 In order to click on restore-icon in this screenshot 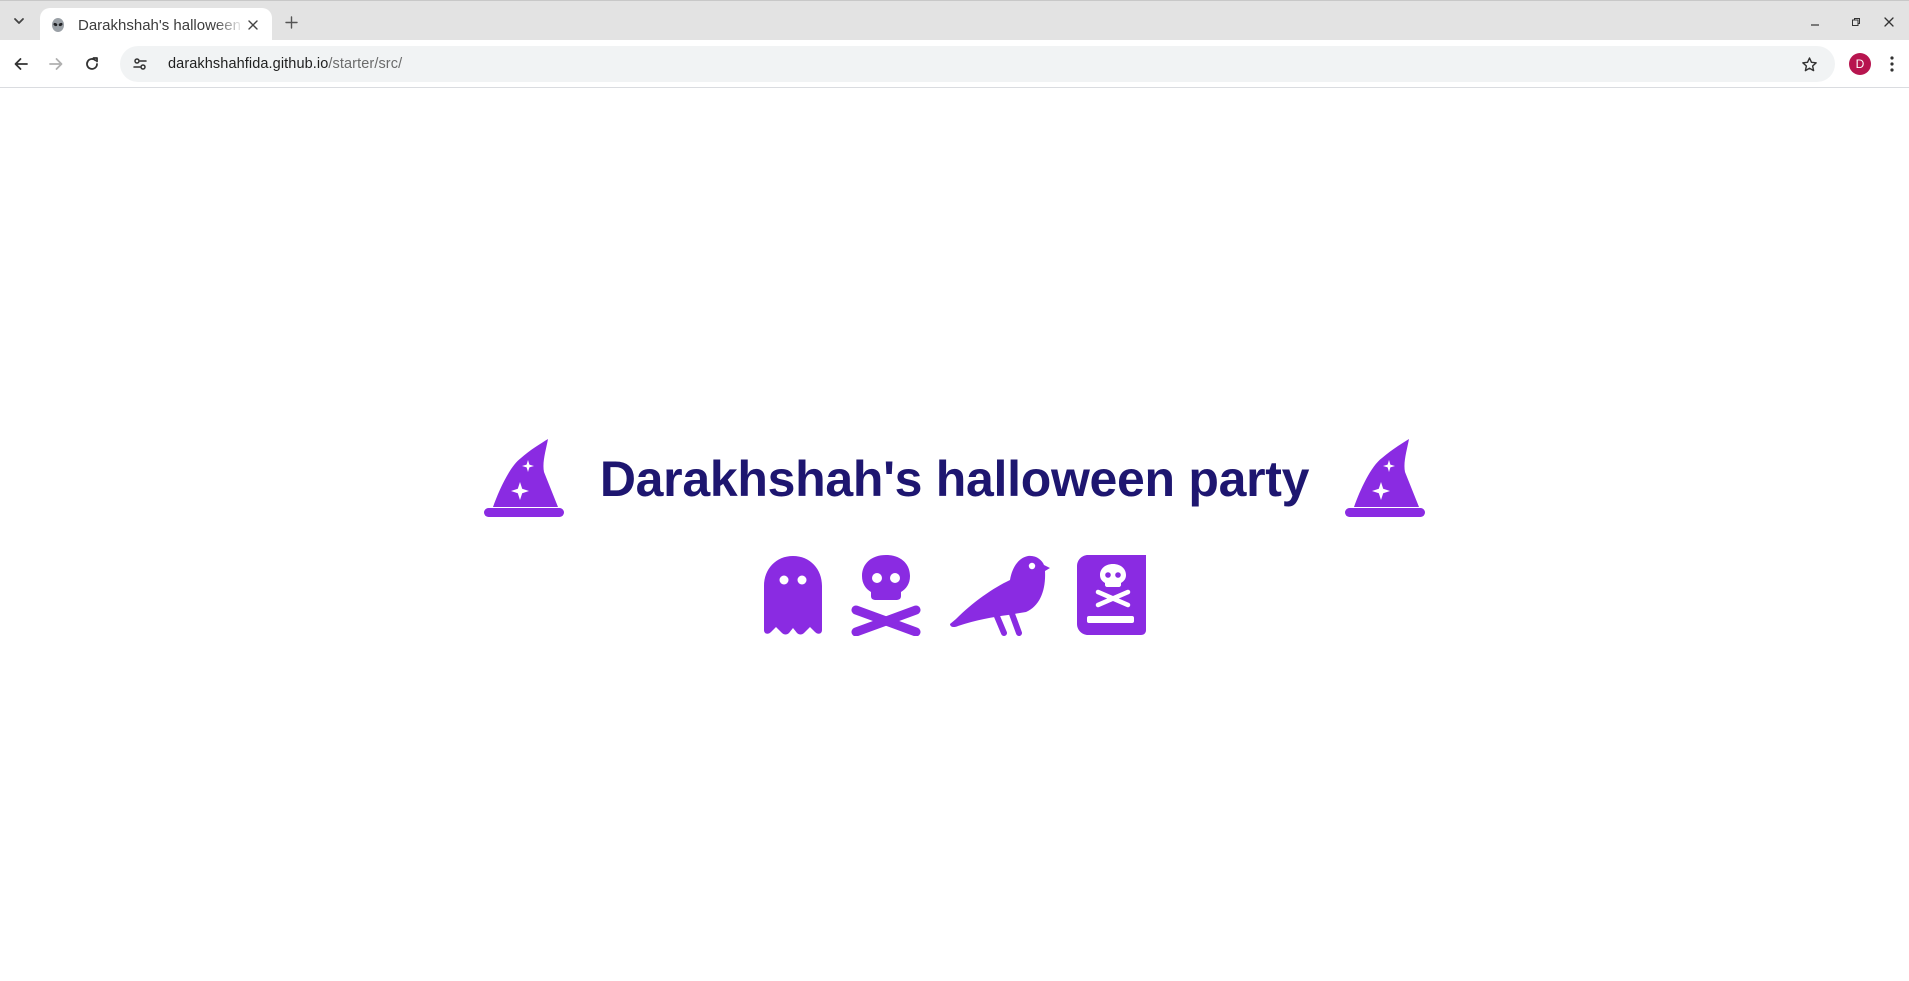, I will do `click(1856, 22)`.